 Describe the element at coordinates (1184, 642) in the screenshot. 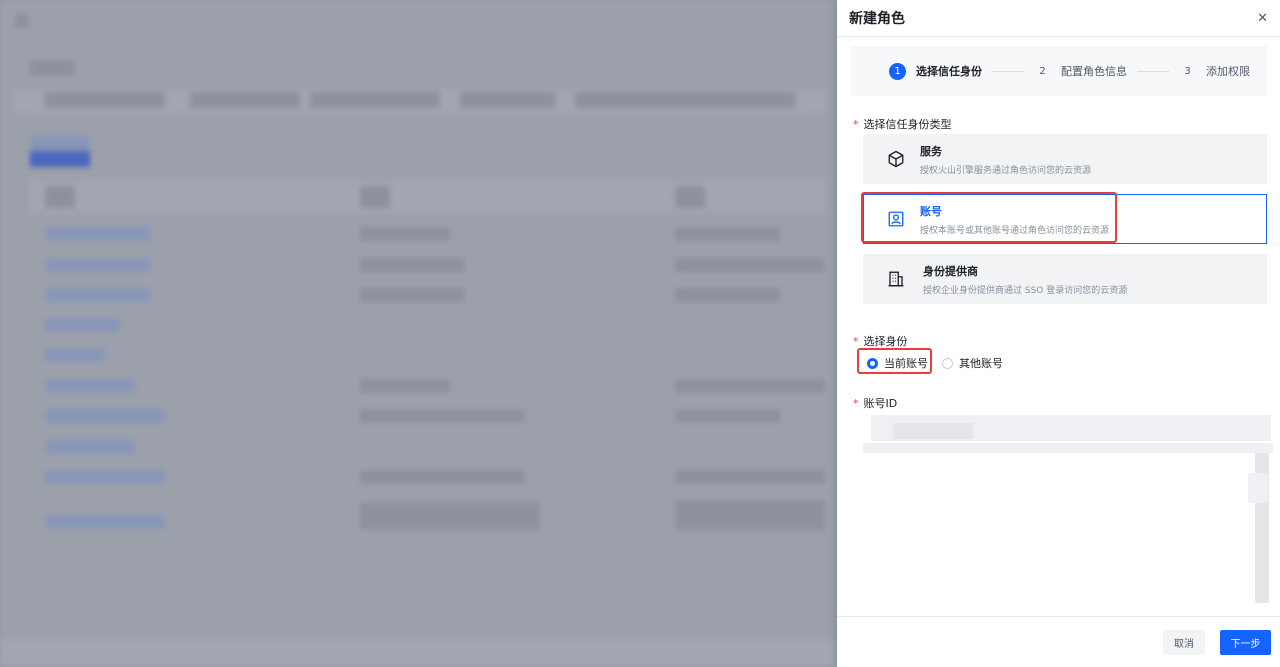

I see `cancel-button: 取消` at that location.